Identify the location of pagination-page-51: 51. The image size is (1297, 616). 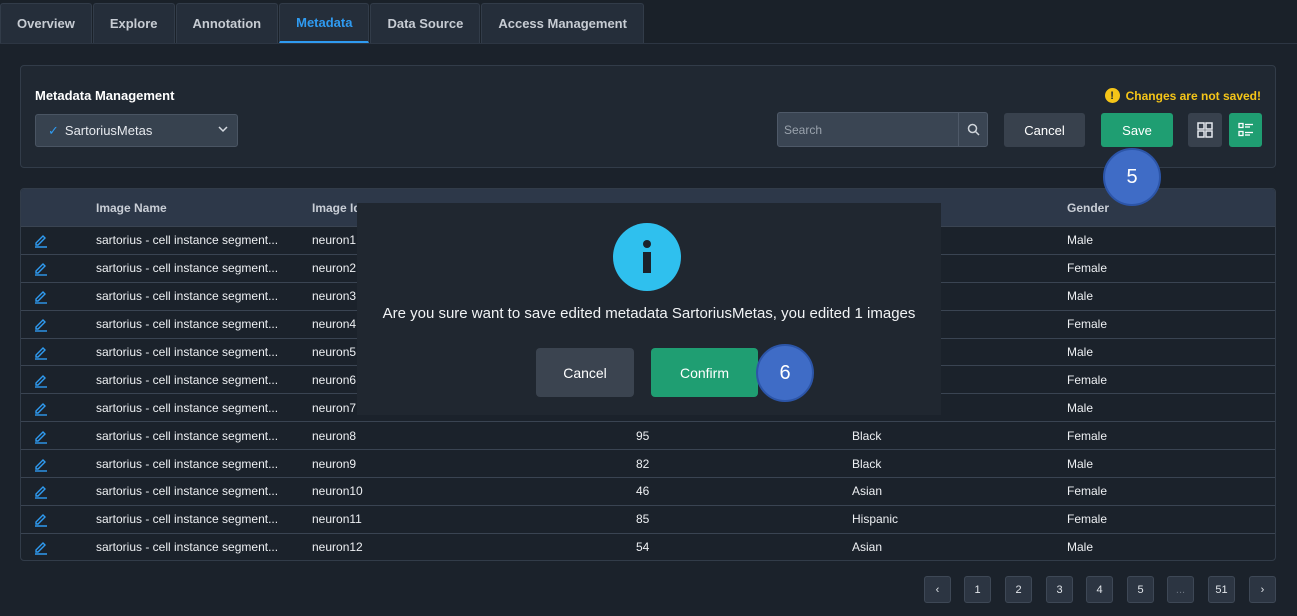
(1221, 589).